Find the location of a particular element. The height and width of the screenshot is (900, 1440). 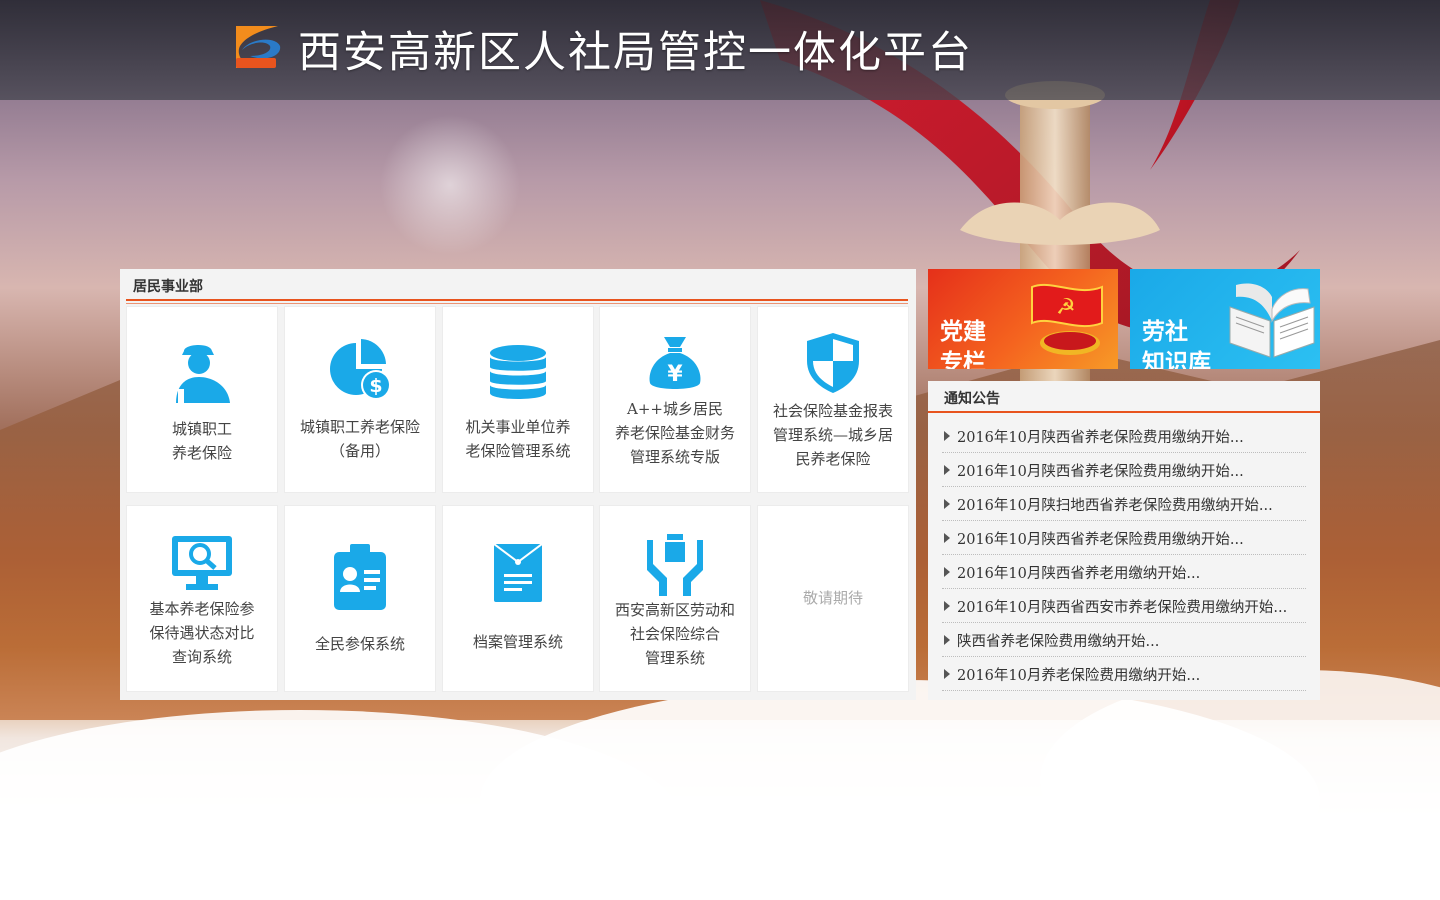

tile-label: 档案管理系统 is located at coordinates (517, 642).